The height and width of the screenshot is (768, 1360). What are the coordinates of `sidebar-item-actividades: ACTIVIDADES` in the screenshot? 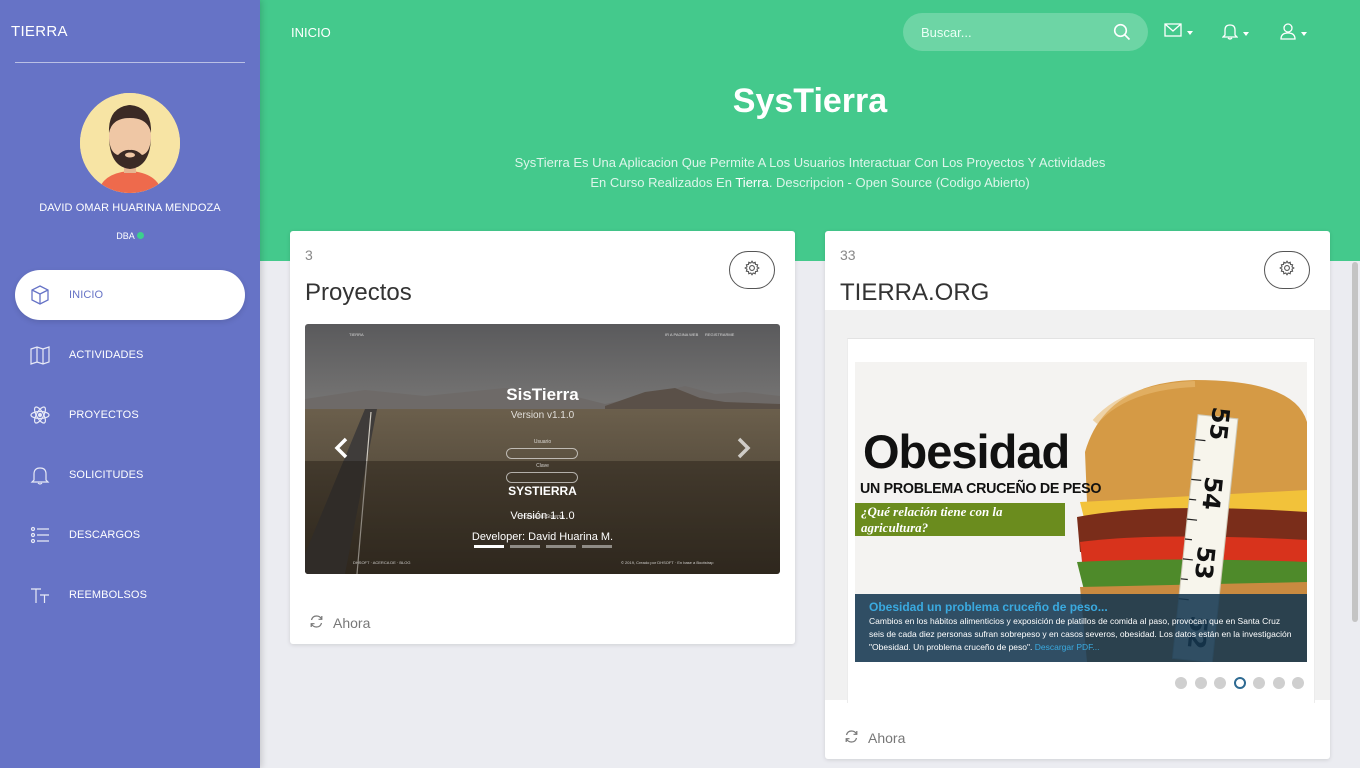 It's located at (130, 355).